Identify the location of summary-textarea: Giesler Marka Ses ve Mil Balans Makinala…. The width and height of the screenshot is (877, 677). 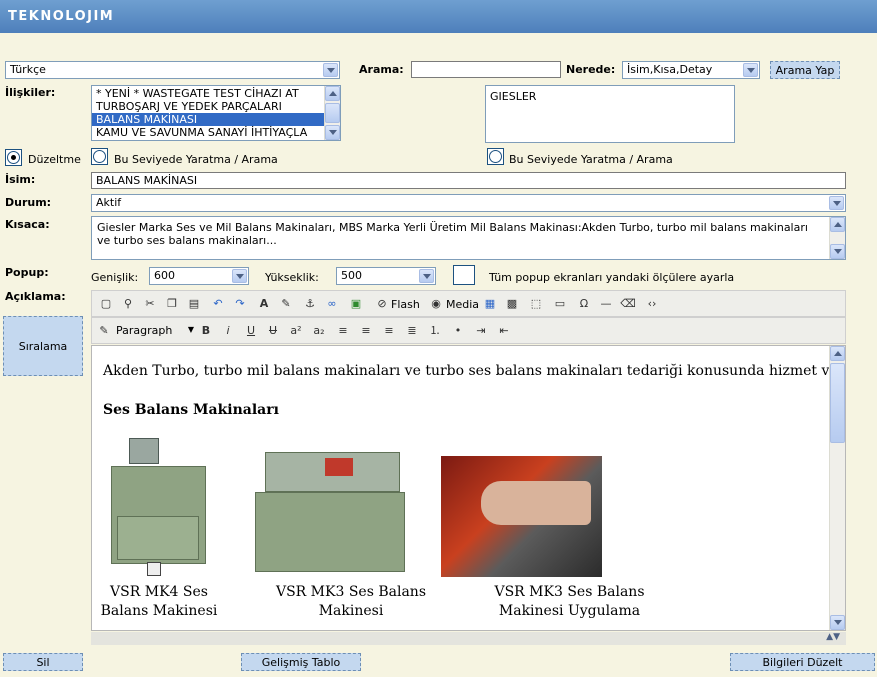
(468, 238).